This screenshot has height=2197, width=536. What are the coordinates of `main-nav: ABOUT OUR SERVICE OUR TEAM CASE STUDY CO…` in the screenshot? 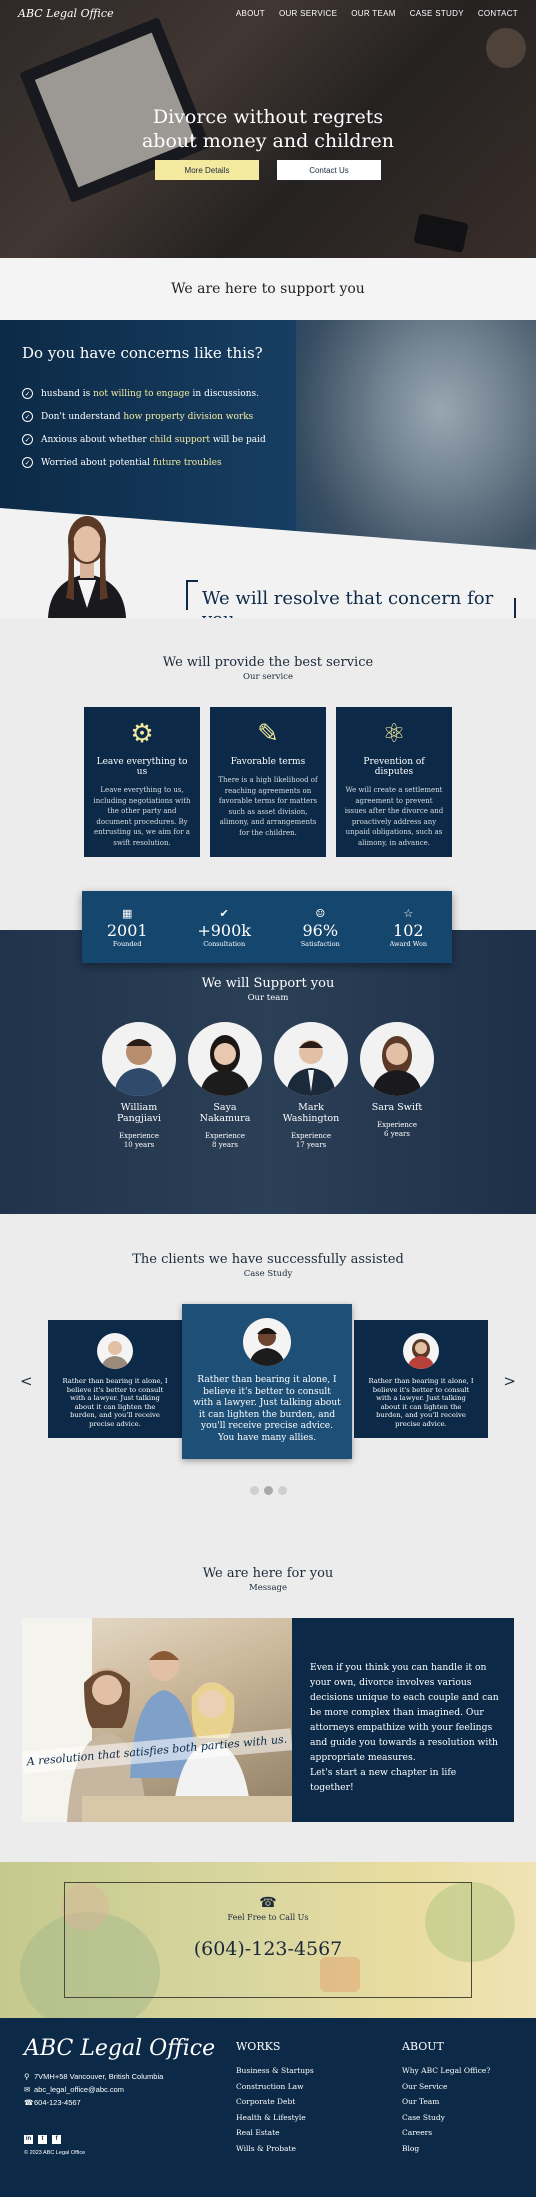 It's located at (377, 13).